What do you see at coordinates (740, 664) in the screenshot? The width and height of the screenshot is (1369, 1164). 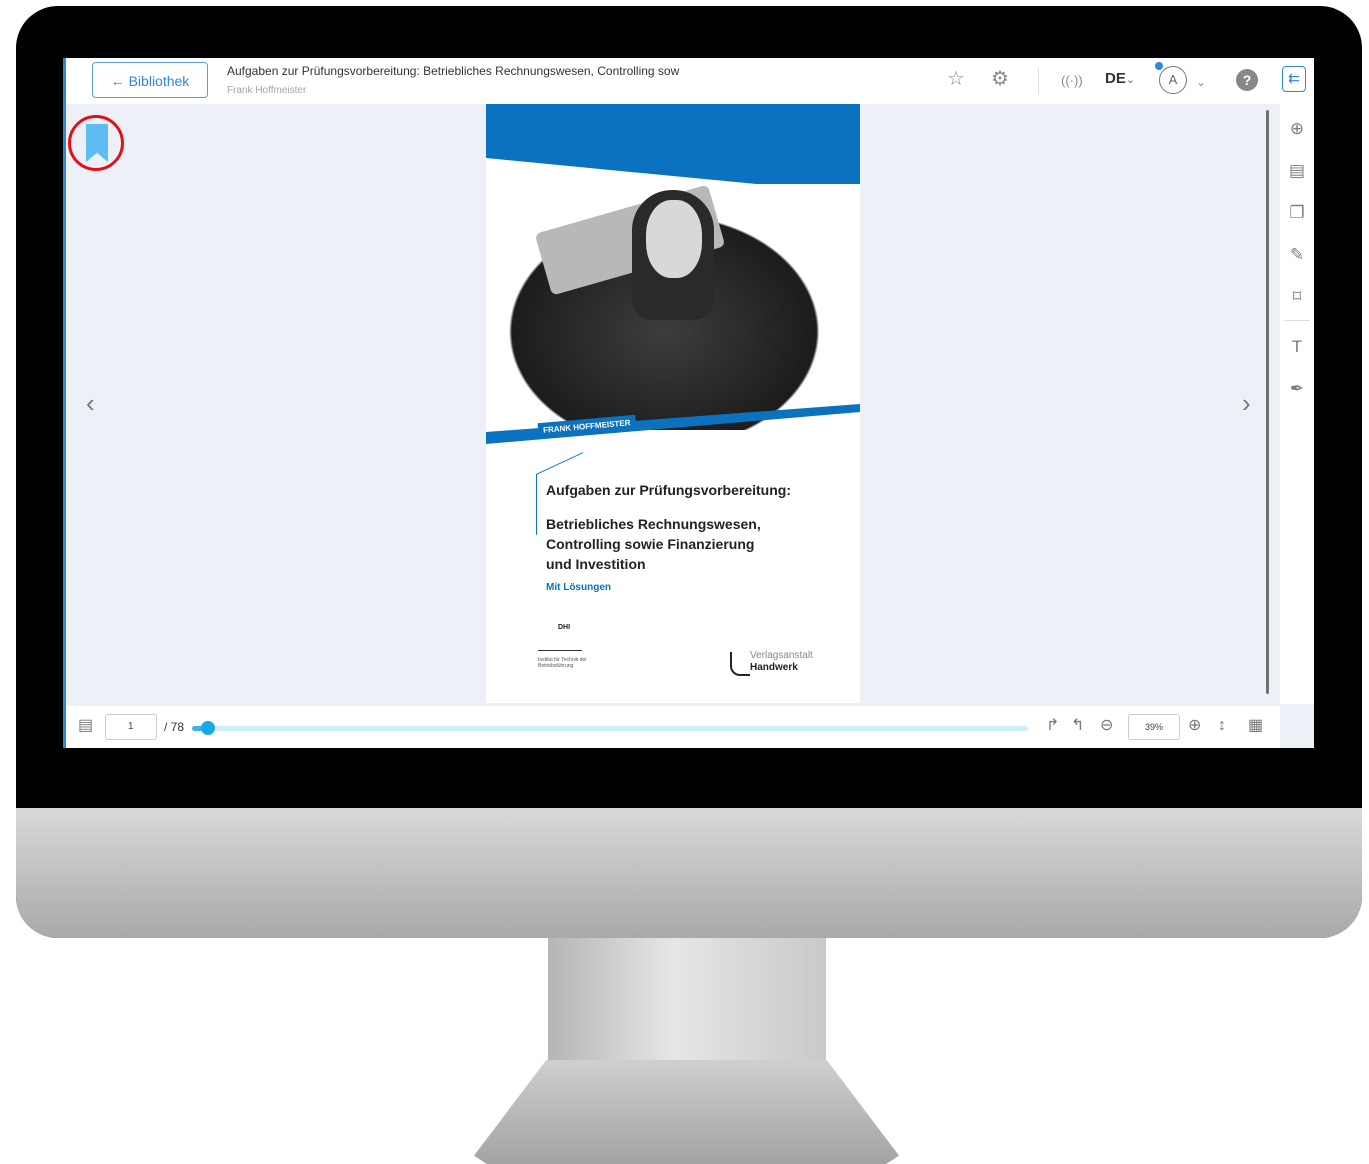 I see `publisher-logo-mark` at bounding box center [740, 664].